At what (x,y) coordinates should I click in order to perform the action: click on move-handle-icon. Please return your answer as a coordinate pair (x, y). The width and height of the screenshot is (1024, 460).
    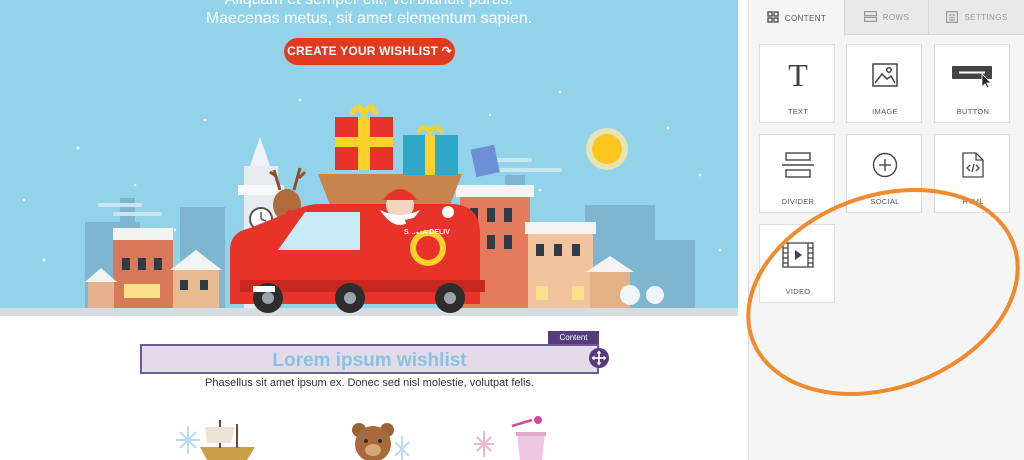
    Looking at the image, I should click on (599, 358).